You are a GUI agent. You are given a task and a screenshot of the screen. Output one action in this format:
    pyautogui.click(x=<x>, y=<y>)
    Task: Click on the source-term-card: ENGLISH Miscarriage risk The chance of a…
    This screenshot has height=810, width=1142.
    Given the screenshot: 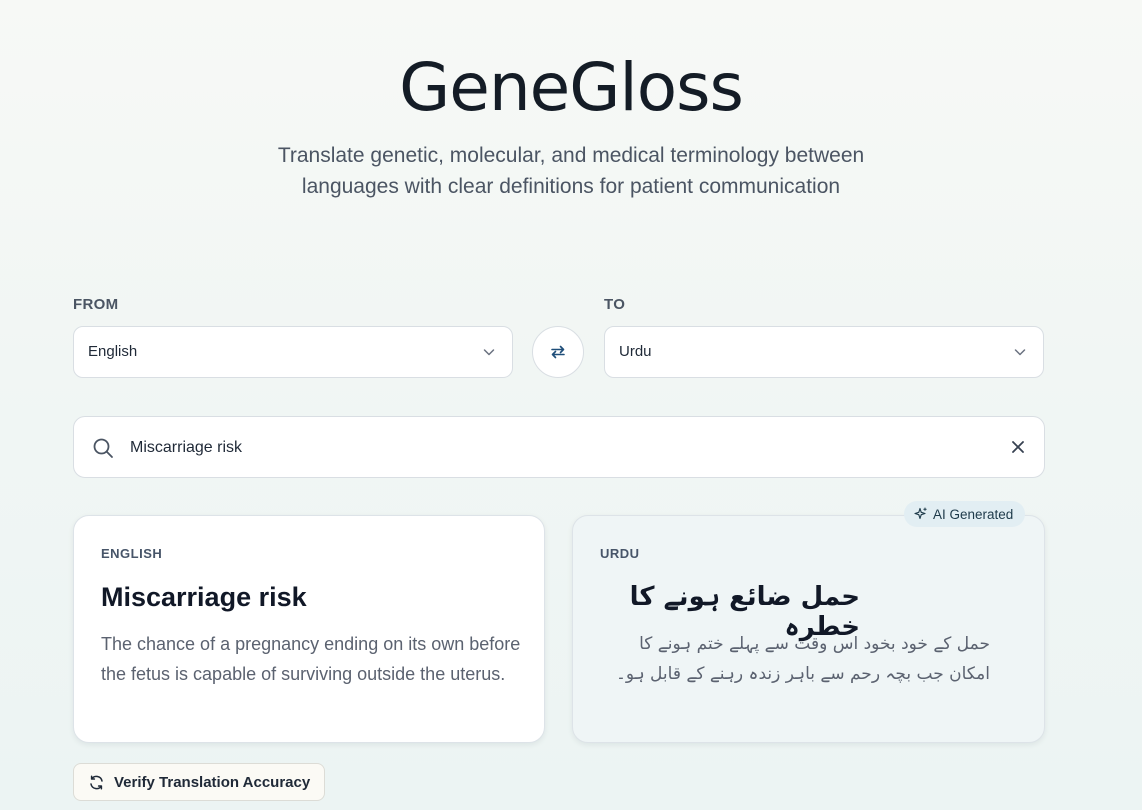 What is the action you would take?
    pyautogui.click(x=309, y=629)
    